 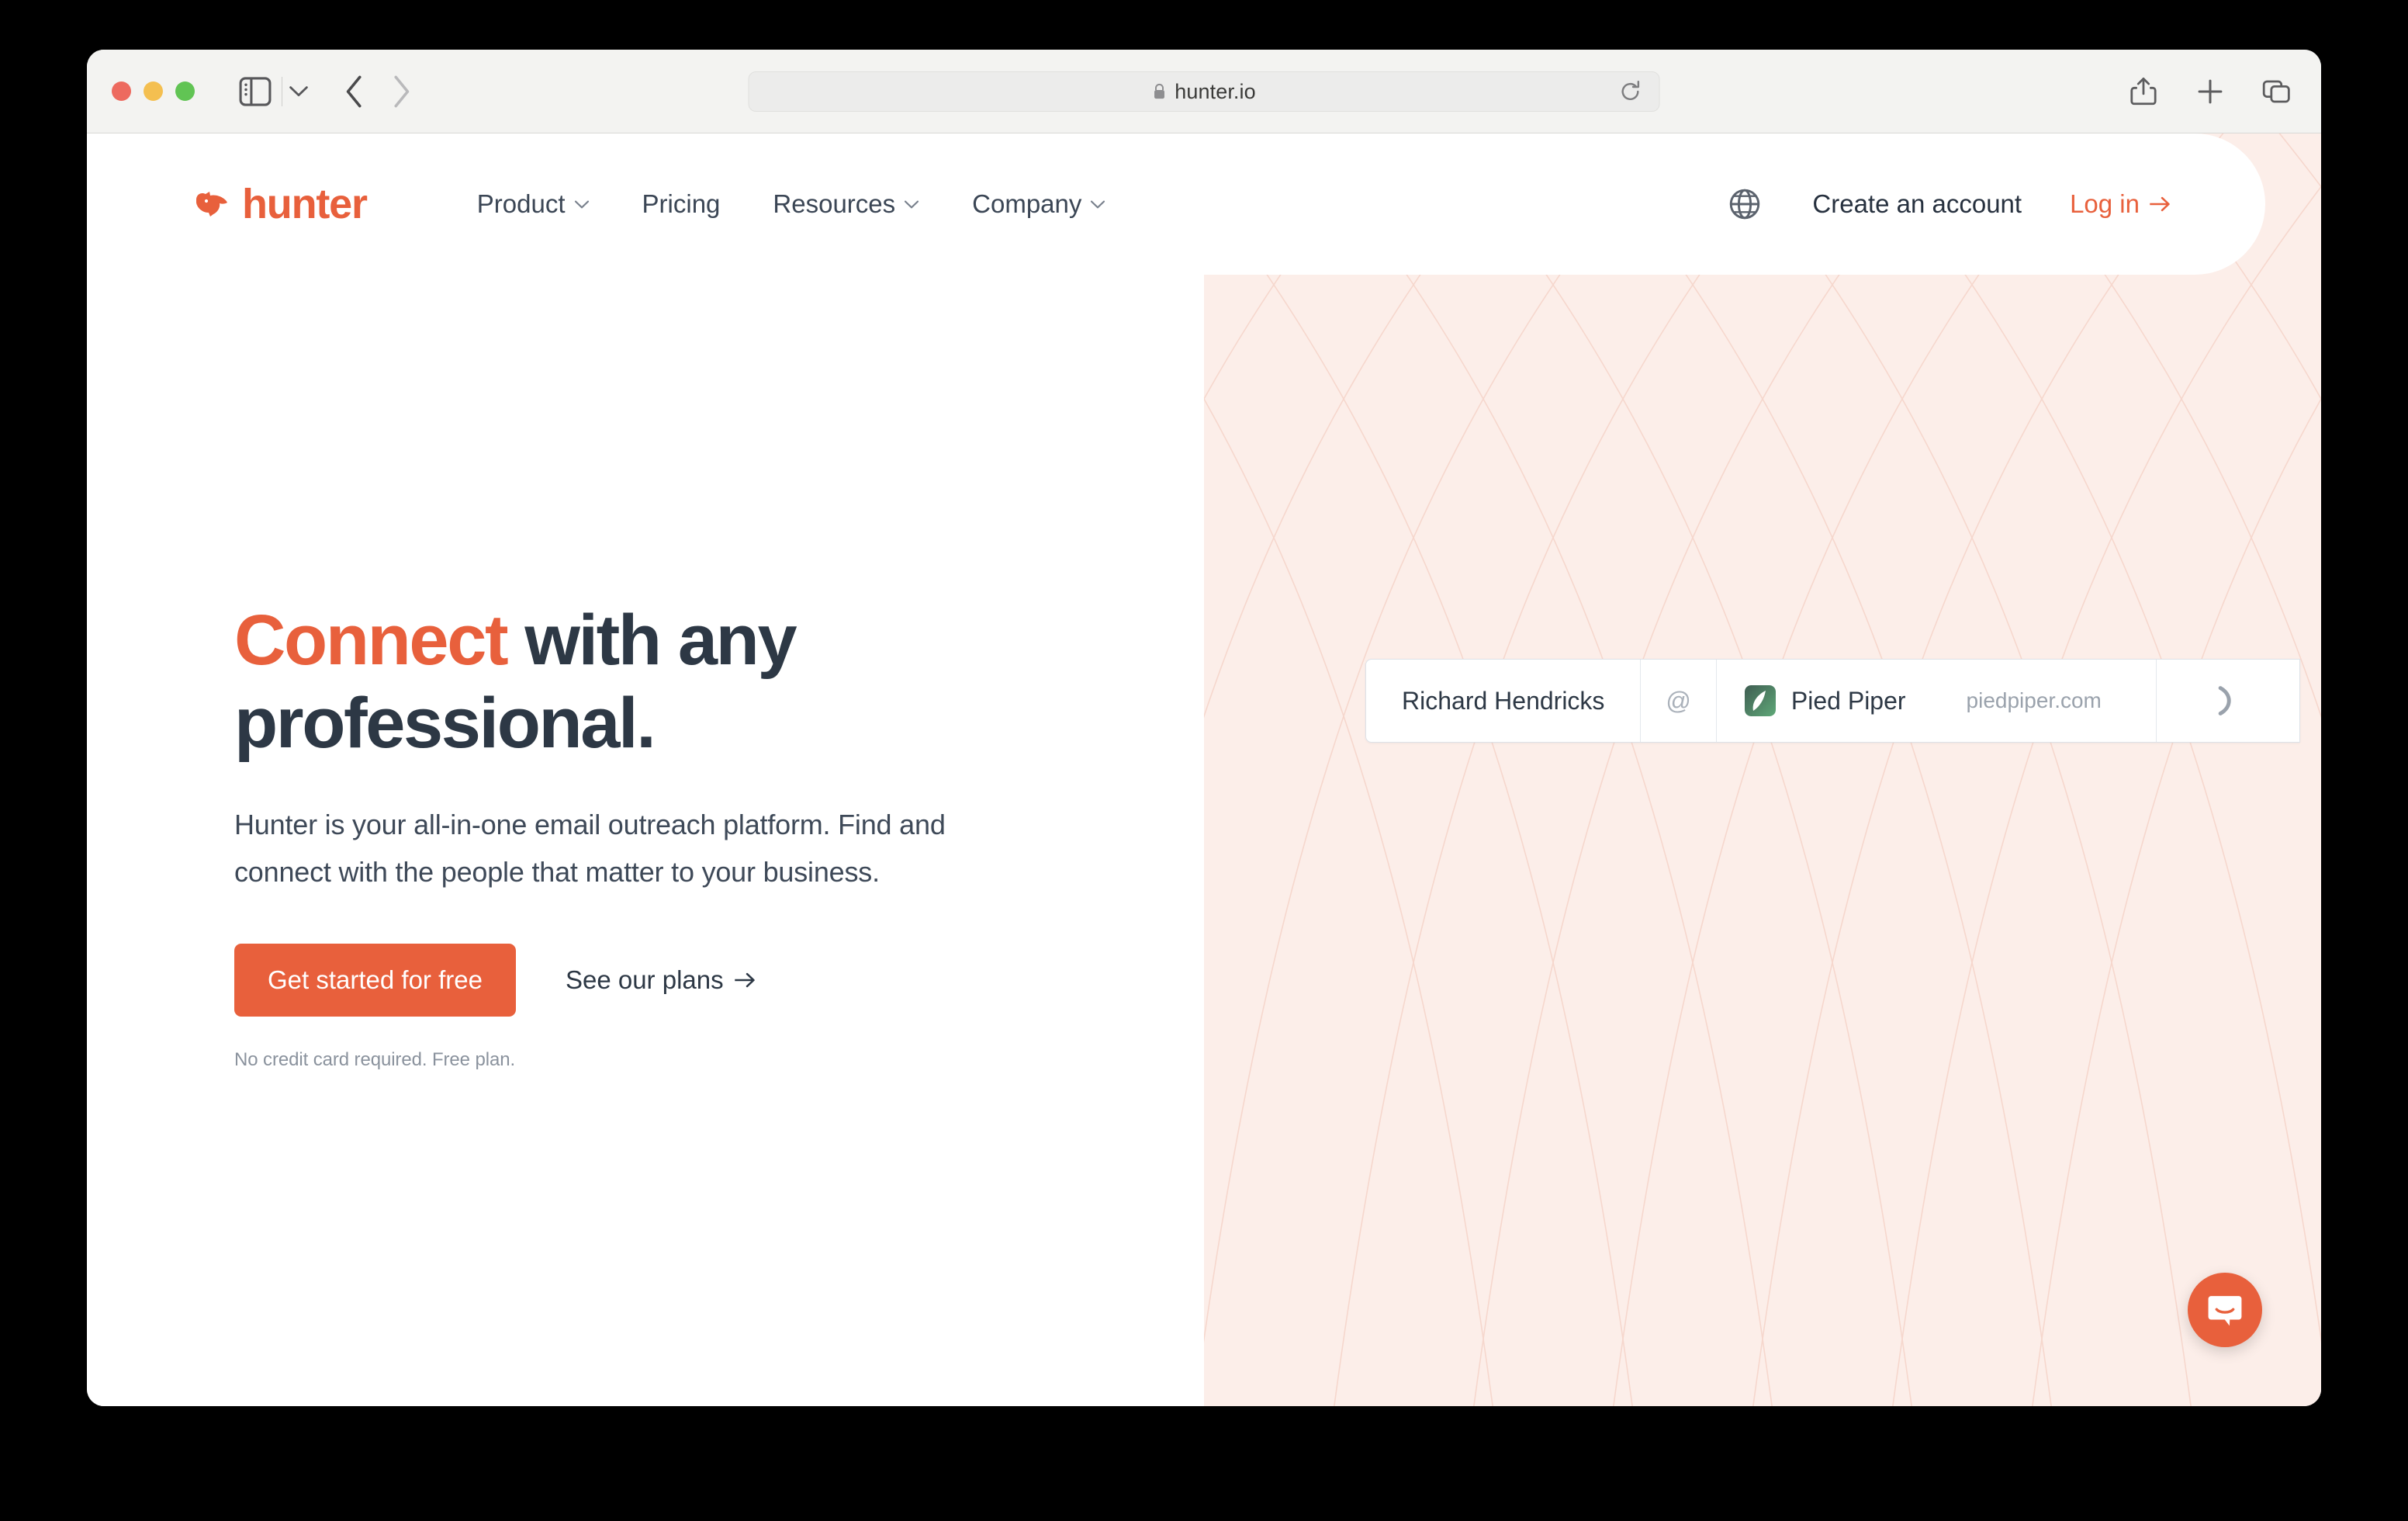 I want to click on nav-item-pricing-label: Pricing, so click(x=681, y=203).